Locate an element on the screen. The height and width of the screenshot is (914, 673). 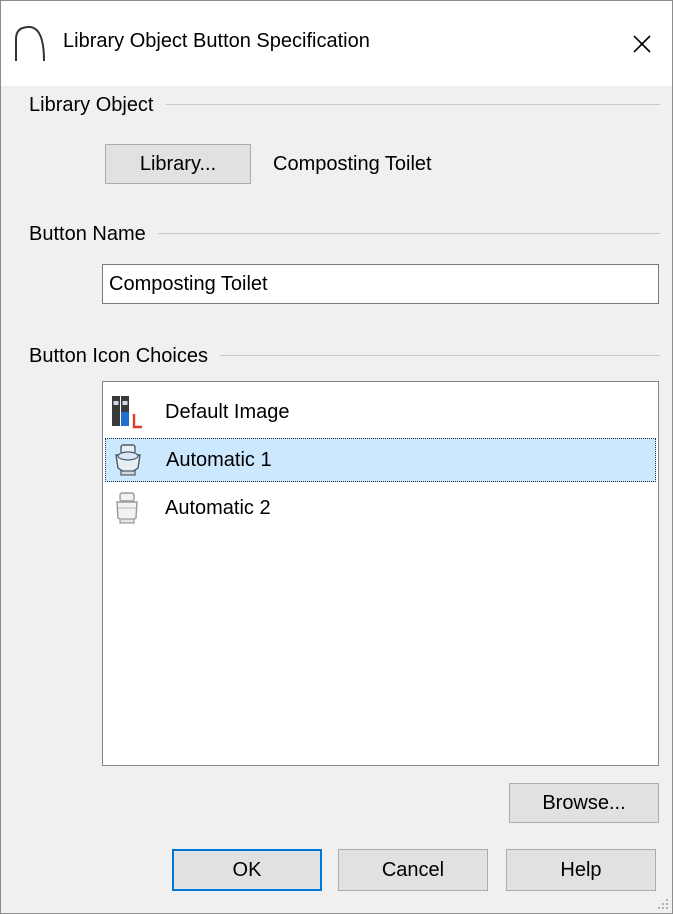
resize-grip-icon is located at coordinates (662, 903).